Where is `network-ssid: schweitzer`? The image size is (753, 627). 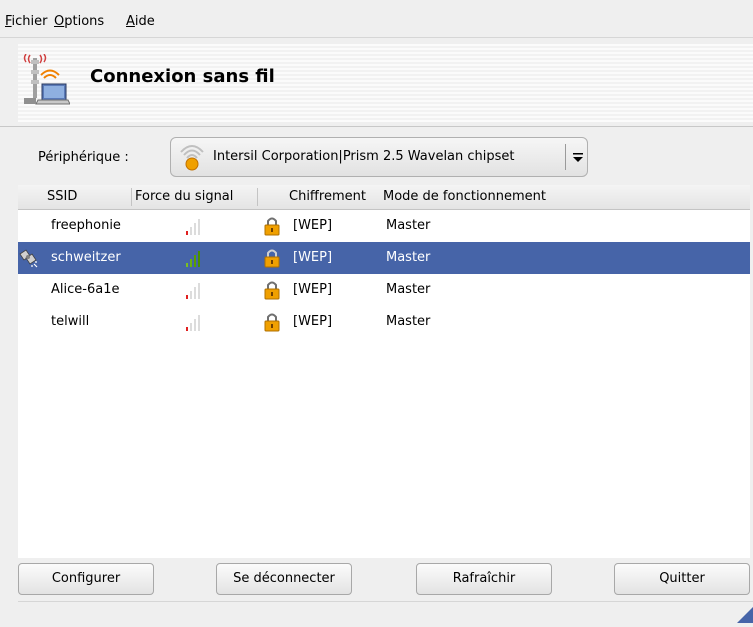 network-ssid: schweitzer is located at coordinates (86, 257).